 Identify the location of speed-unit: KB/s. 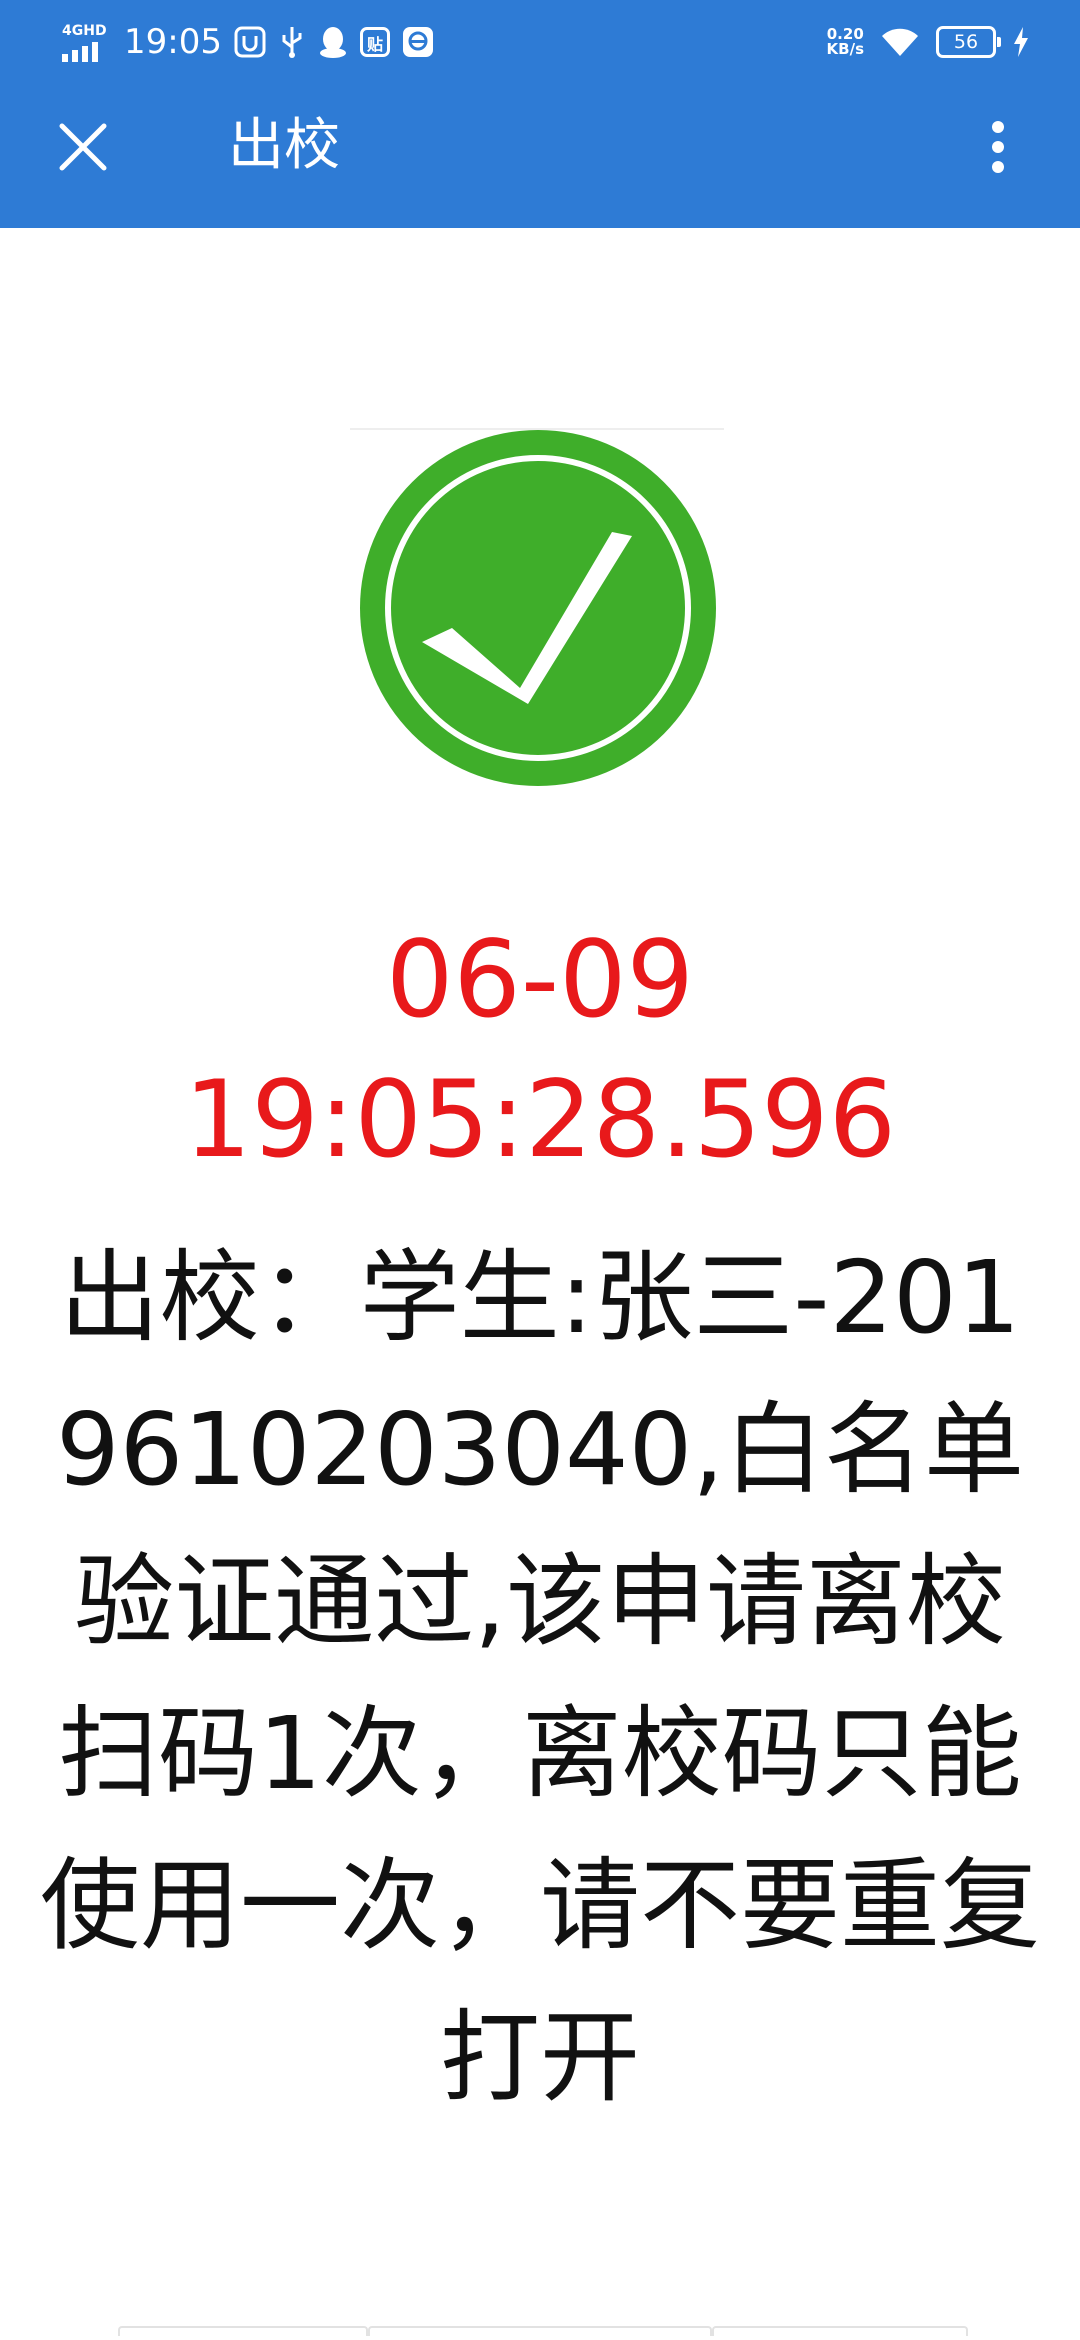
(845, 49).